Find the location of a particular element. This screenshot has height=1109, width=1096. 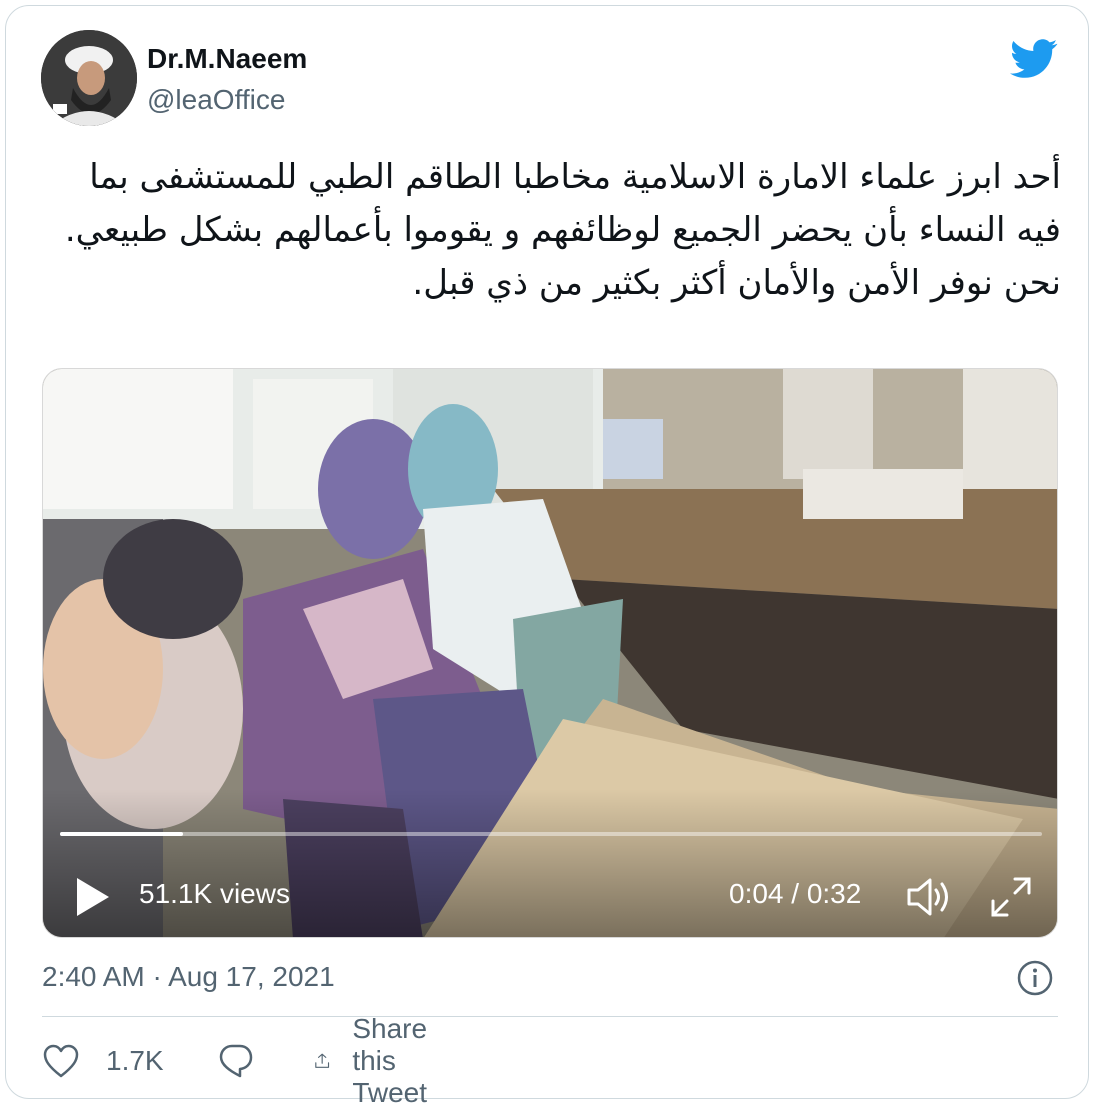

share-label: Share this Tweet is located at coordinates (390, 1060).